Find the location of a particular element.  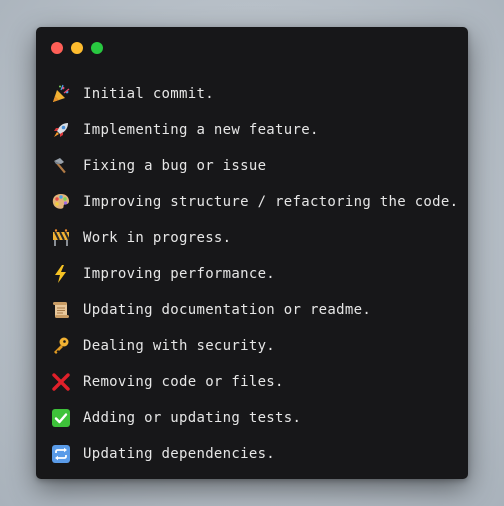

minimize-button is located at coordinates (77, 48).